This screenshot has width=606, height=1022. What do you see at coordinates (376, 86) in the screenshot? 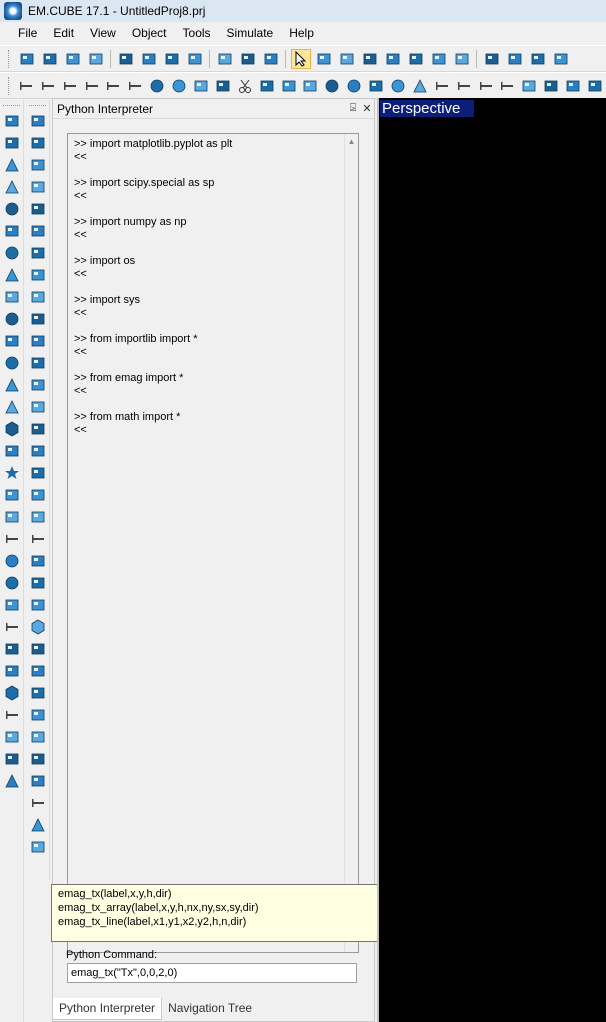
I see `shield-icon` at bounding box center [376, 86].